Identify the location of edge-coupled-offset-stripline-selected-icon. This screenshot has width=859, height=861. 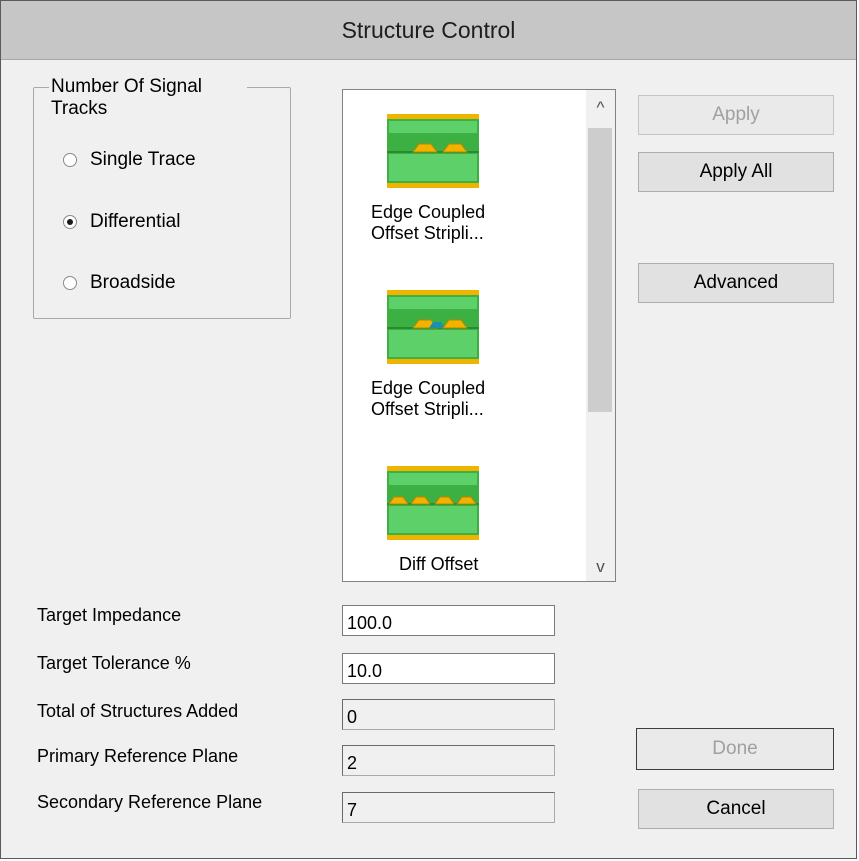
(433, 327).